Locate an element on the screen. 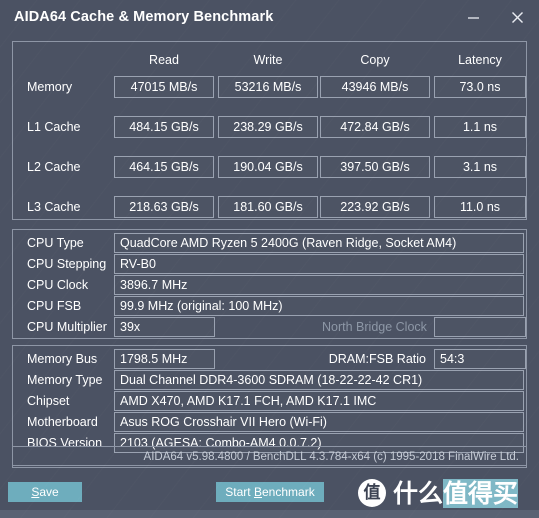 This screenshot has width=539, height=518. memory-type-label: Memory Type is located at coordinates (65, 380).